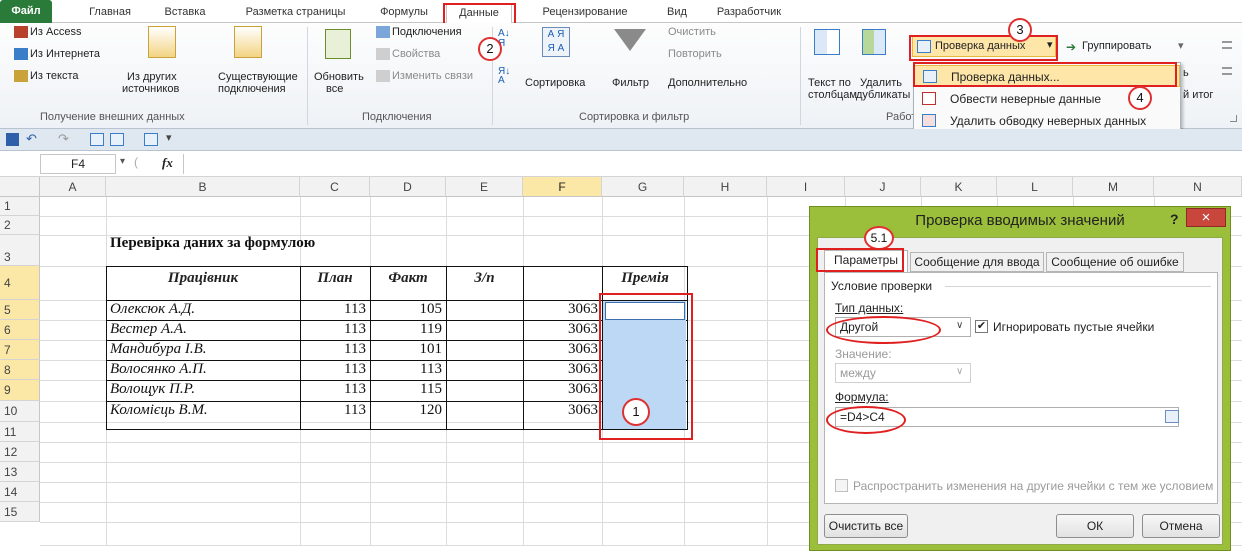 The height and width of the screenshot is (558, 1242). Describe the element at coordinates (1227, 45) in the screenshot. I see `show-detail-icon` at that location.